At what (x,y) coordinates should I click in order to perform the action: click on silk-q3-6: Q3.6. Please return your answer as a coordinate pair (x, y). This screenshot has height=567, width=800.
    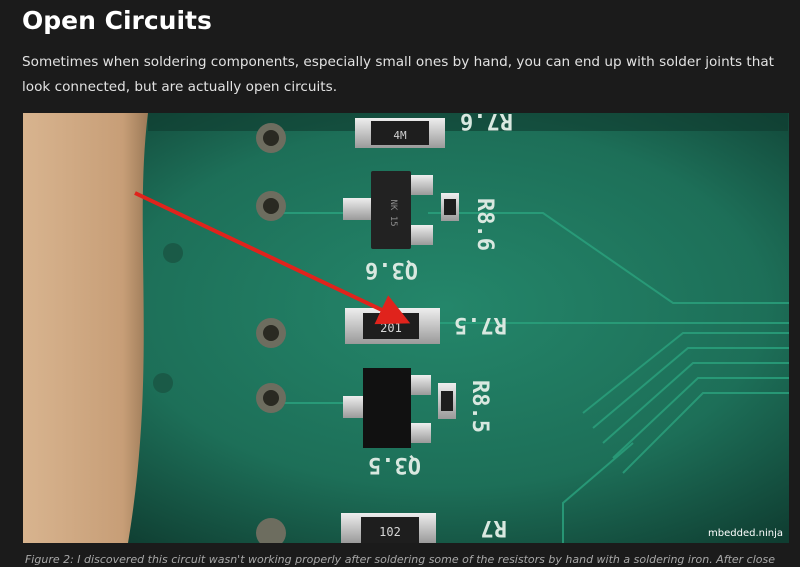
    Looking at the image, I should click on (391, 269).